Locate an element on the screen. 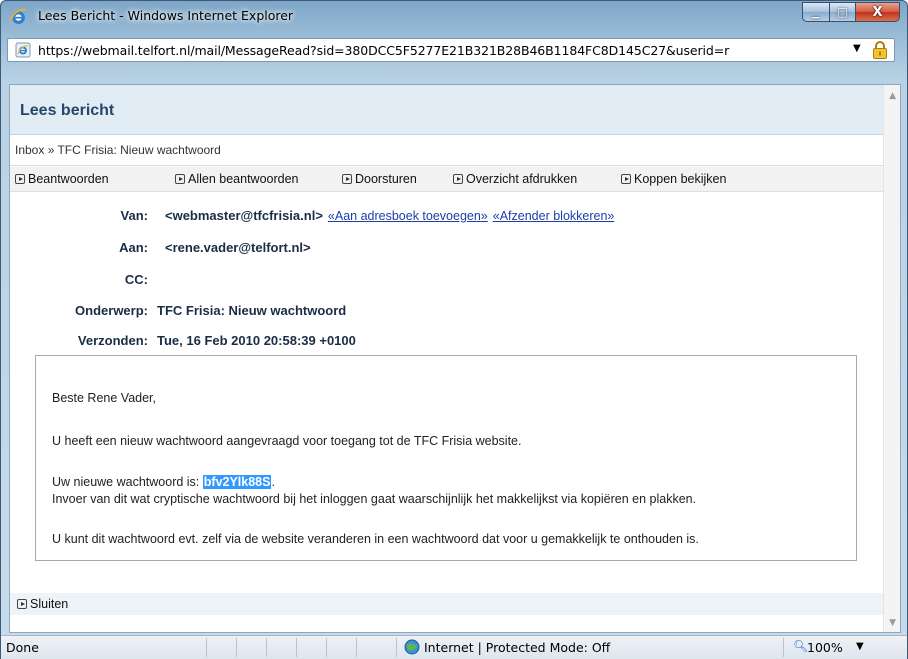 This screenshot has height=659, width=908. footer-bar: Sluiten is located at coordinates (447, 604).